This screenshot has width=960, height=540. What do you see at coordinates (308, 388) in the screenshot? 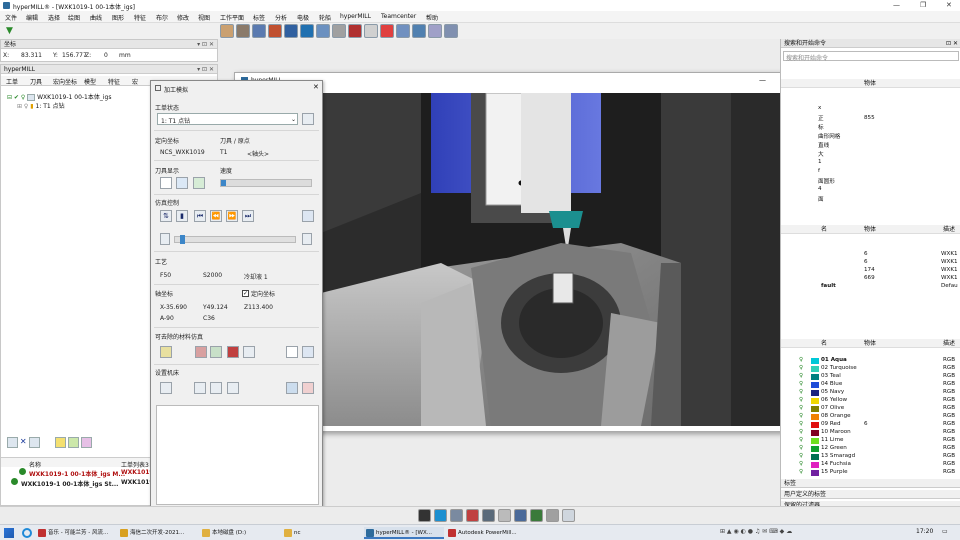
I see `machine-report-button` at bounding box center [308, 388].